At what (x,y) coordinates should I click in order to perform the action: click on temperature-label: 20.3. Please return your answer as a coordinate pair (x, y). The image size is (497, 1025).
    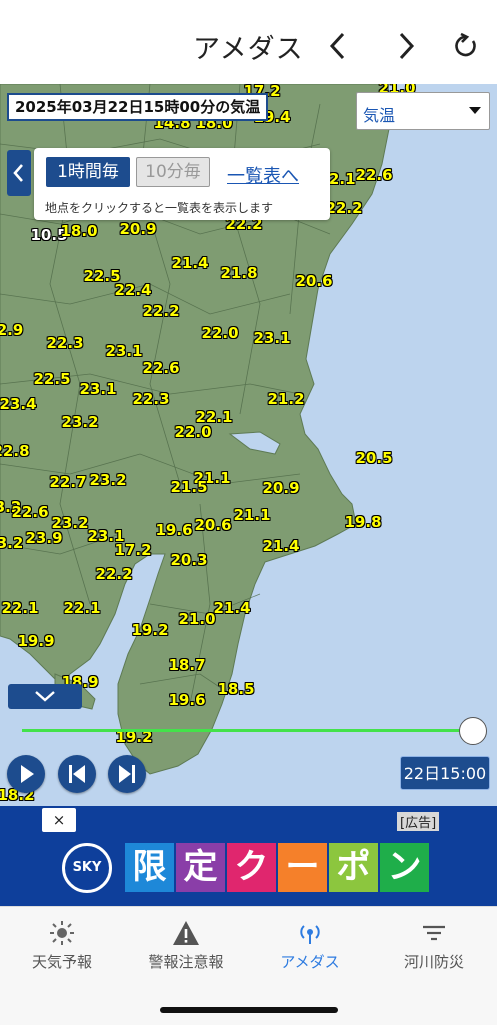
    Looking at the image, I should click on (188, 560).